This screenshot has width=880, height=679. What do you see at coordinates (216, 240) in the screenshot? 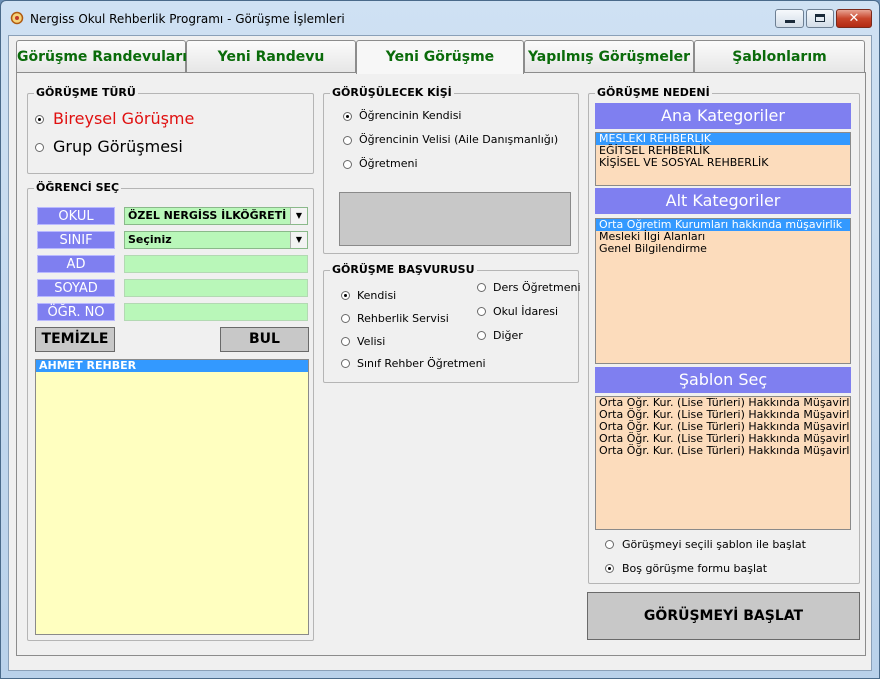
I see `sinif-combo: Seçiniz ▼` at bounding box center [216, 240].